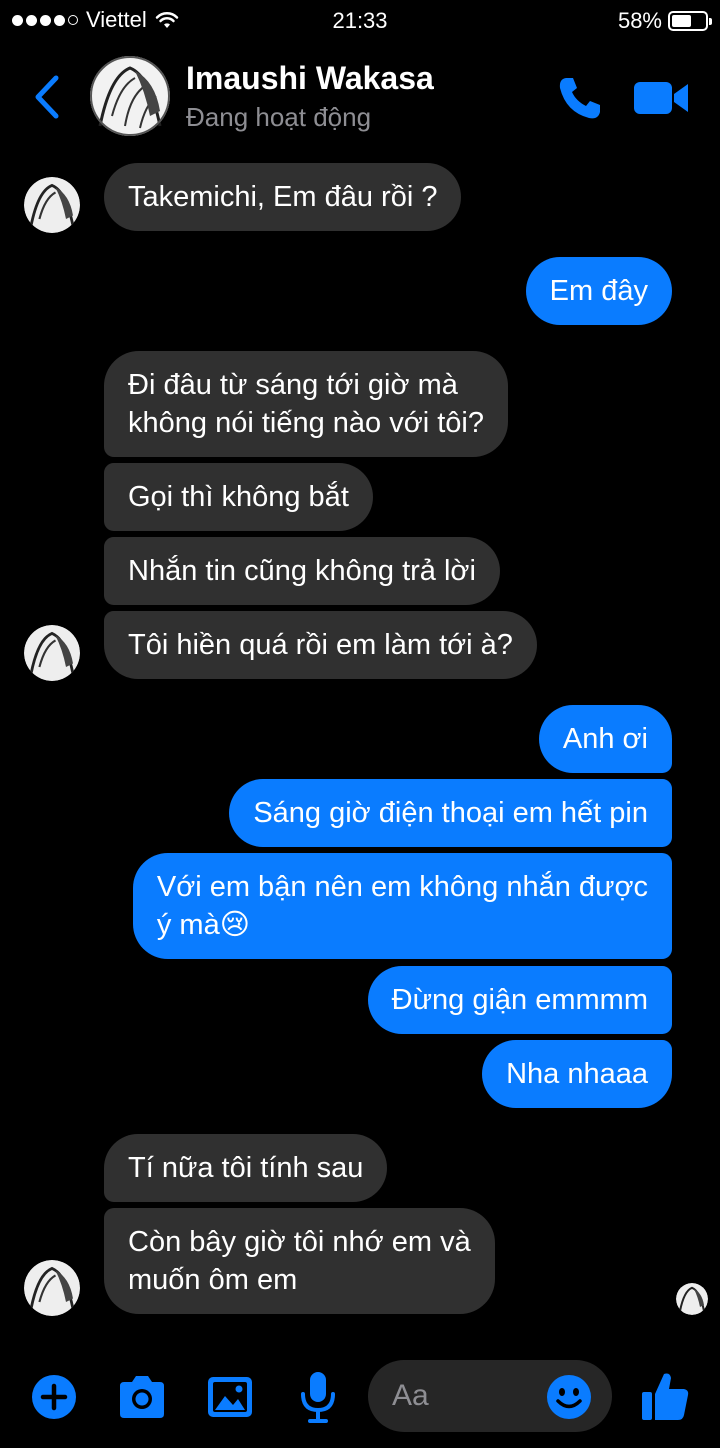  What do you see at coordinates (580, 98) in the screenshot?
I see `phone-icon` at bounding box center [580, 98].